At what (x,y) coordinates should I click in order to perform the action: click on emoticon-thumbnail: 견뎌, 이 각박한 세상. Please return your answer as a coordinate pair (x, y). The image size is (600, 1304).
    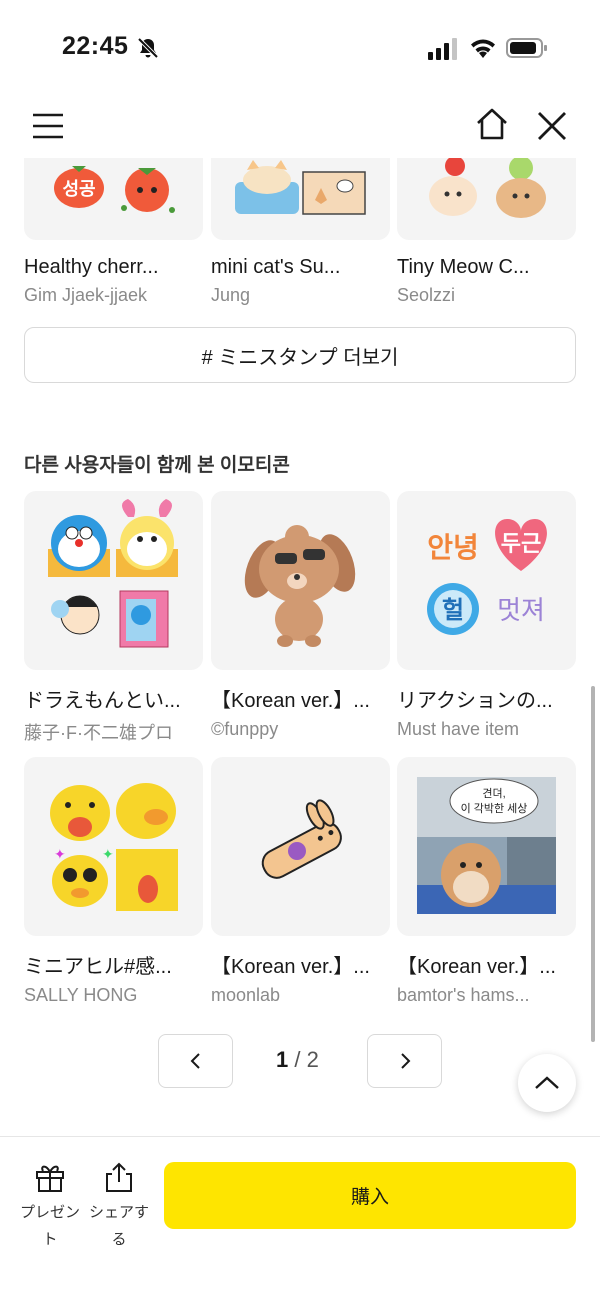
    Looking at the image, I should click on (486, 846).